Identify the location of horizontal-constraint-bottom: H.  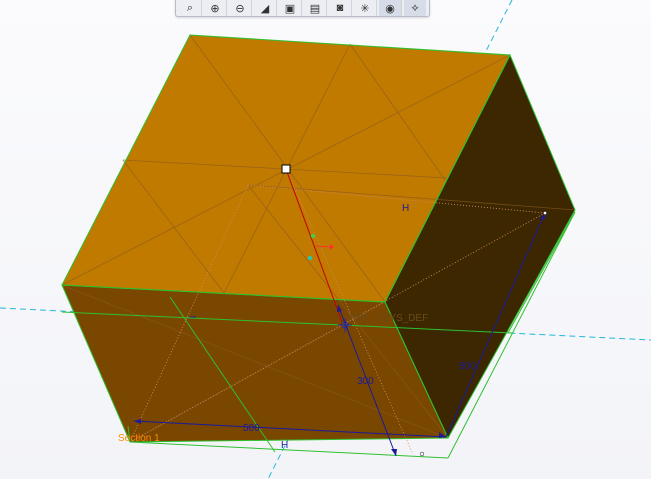
(284, 445).